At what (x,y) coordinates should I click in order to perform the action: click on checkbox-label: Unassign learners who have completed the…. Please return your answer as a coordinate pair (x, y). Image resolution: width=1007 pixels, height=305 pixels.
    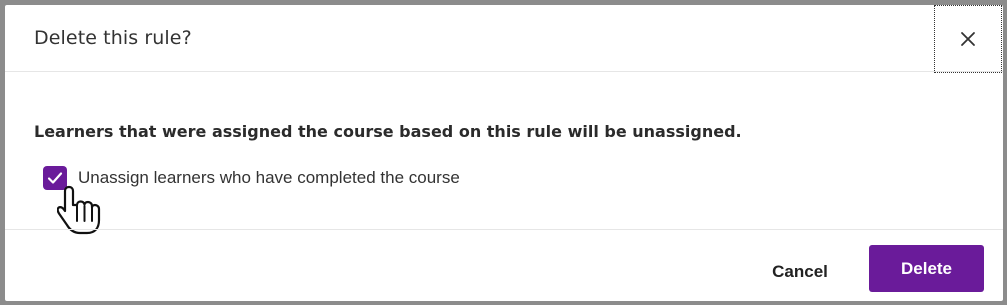
    Looking at the image, I should click on (269, 178).